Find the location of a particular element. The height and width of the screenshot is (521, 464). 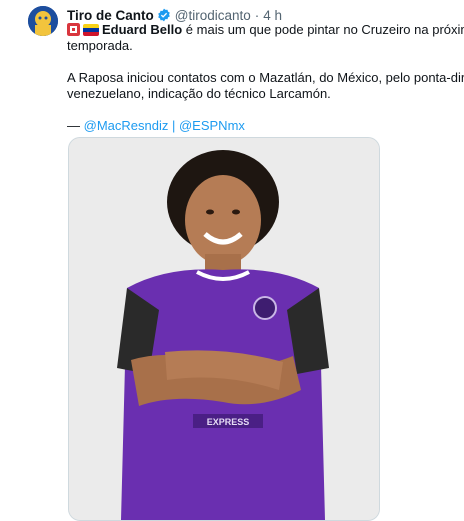

author-name: Tiro de Canto is located at coordinates (110, 15).